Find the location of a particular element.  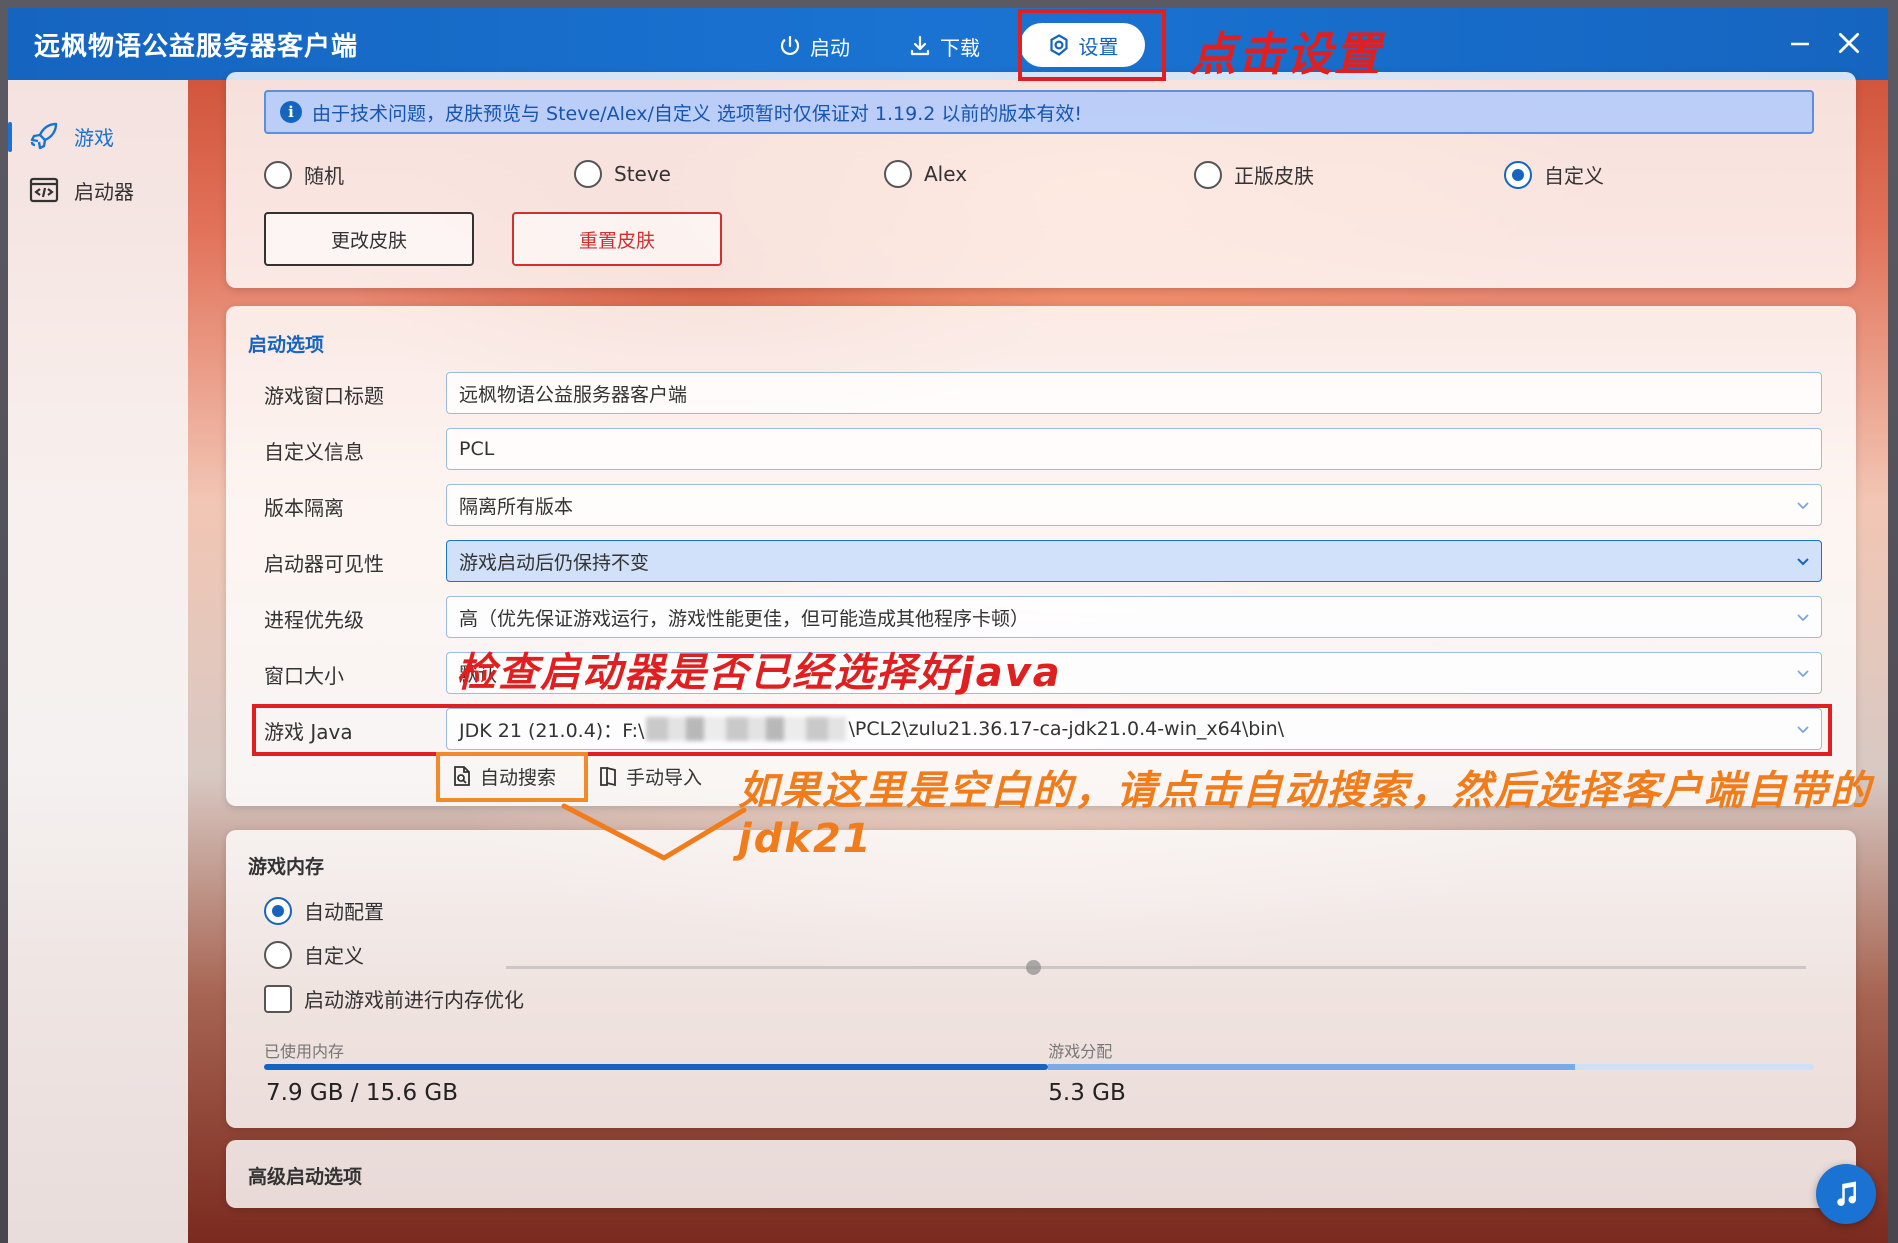

manual-import-button: 手动导入 is located at coordinates (650, 776).